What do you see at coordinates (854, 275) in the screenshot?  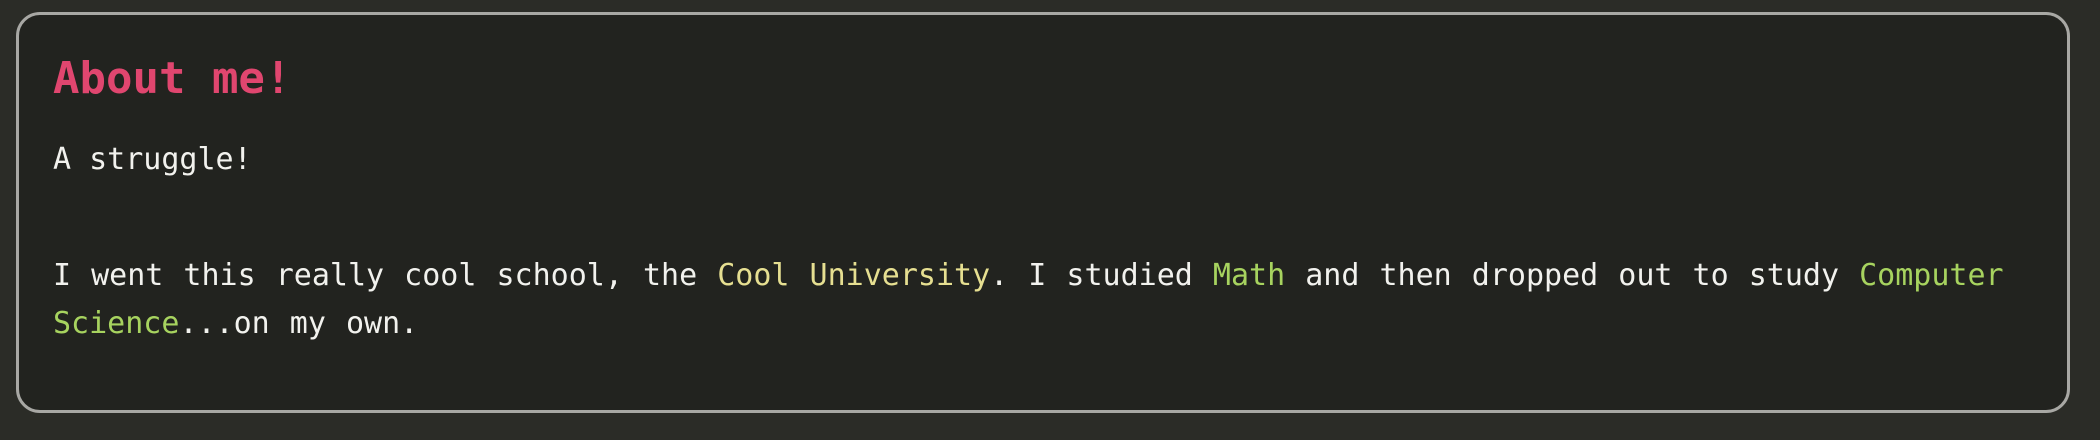 I see `school-name: Cool University` at bounding box center [854, 275].